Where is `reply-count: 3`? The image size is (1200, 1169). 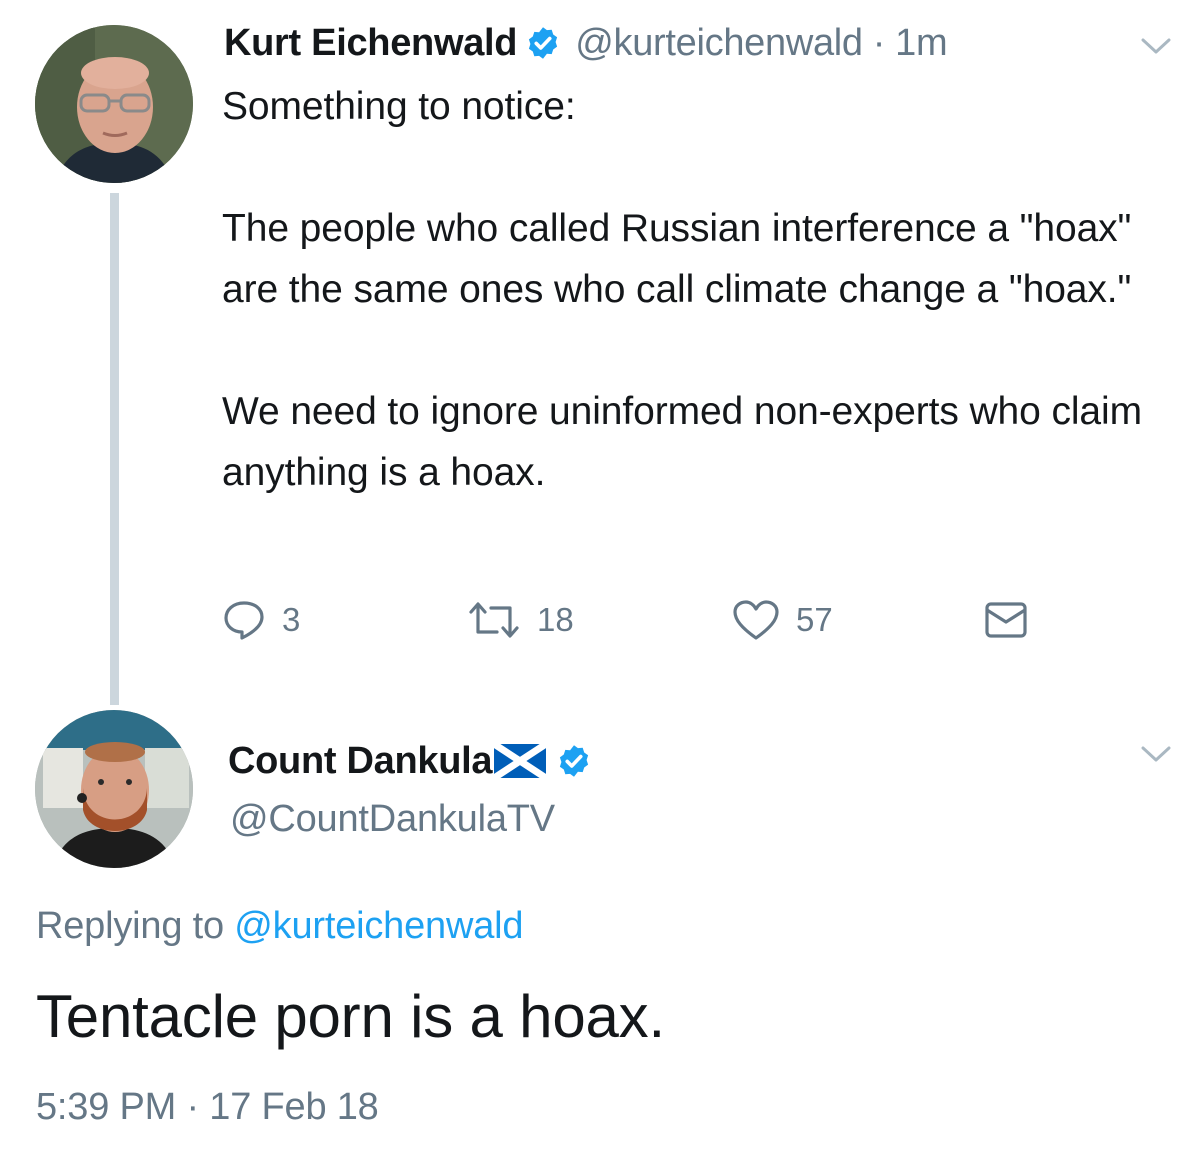 reply-count: 3 is located at coordinates (291, 619).